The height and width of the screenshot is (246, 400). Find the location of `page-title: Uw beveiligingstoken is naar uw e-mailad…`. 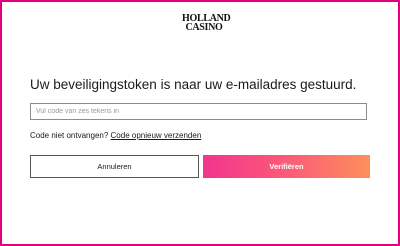

page-title: Uw beveiligingstoken is naar uw e-mailad… is located at coordinates (193, 84).